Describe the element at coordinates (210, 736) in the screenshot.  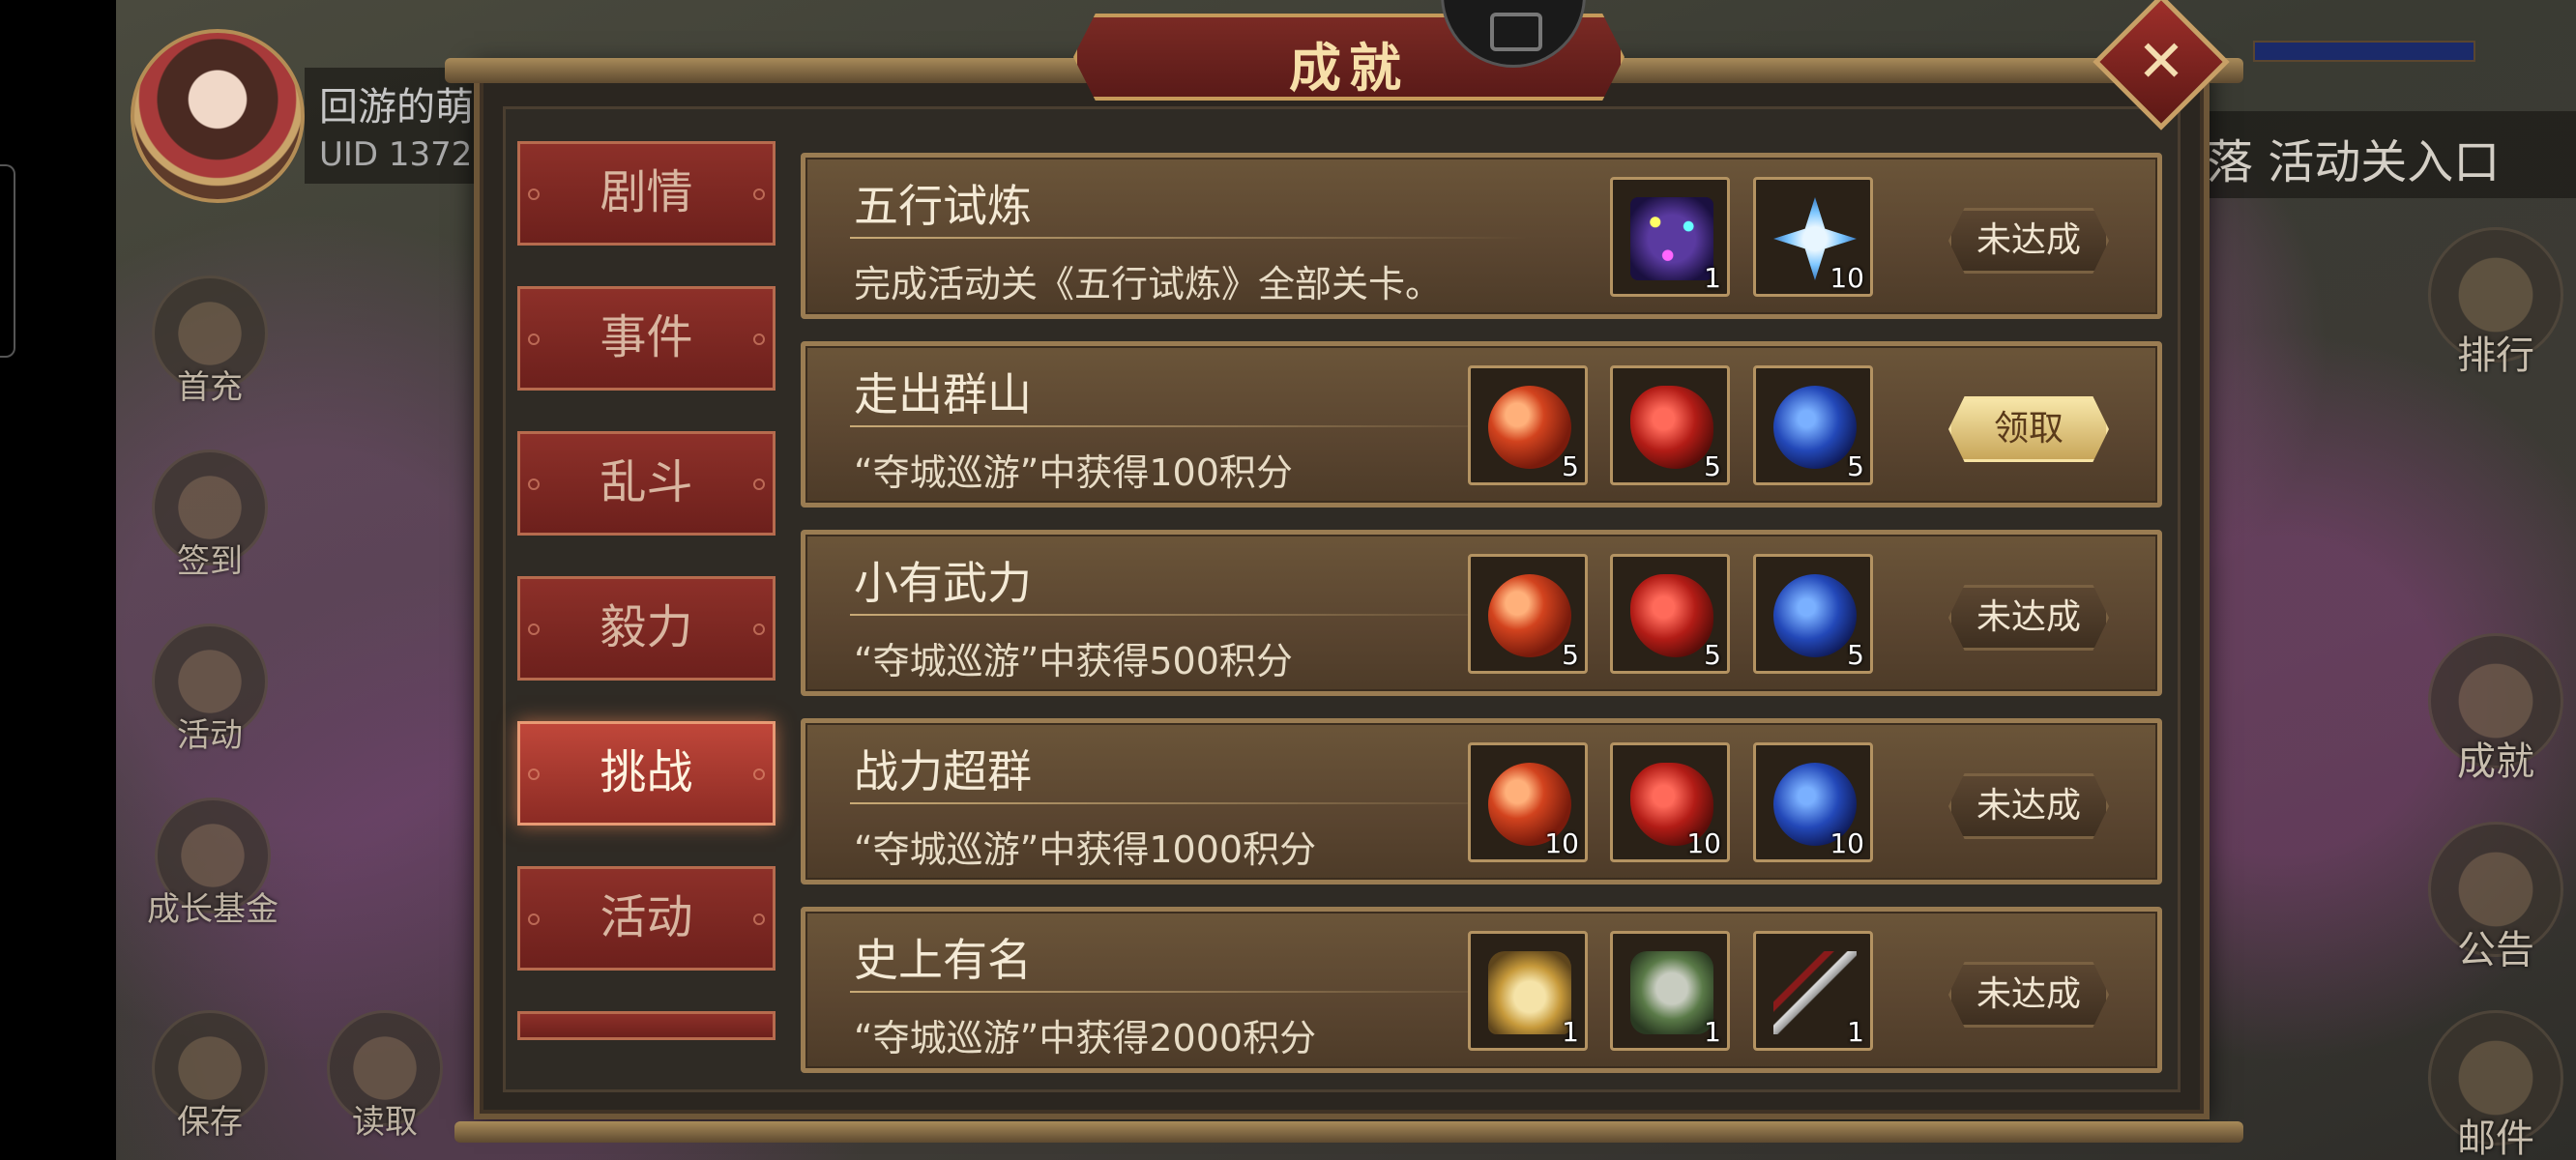
I see `activity-label: 活动` at that location.